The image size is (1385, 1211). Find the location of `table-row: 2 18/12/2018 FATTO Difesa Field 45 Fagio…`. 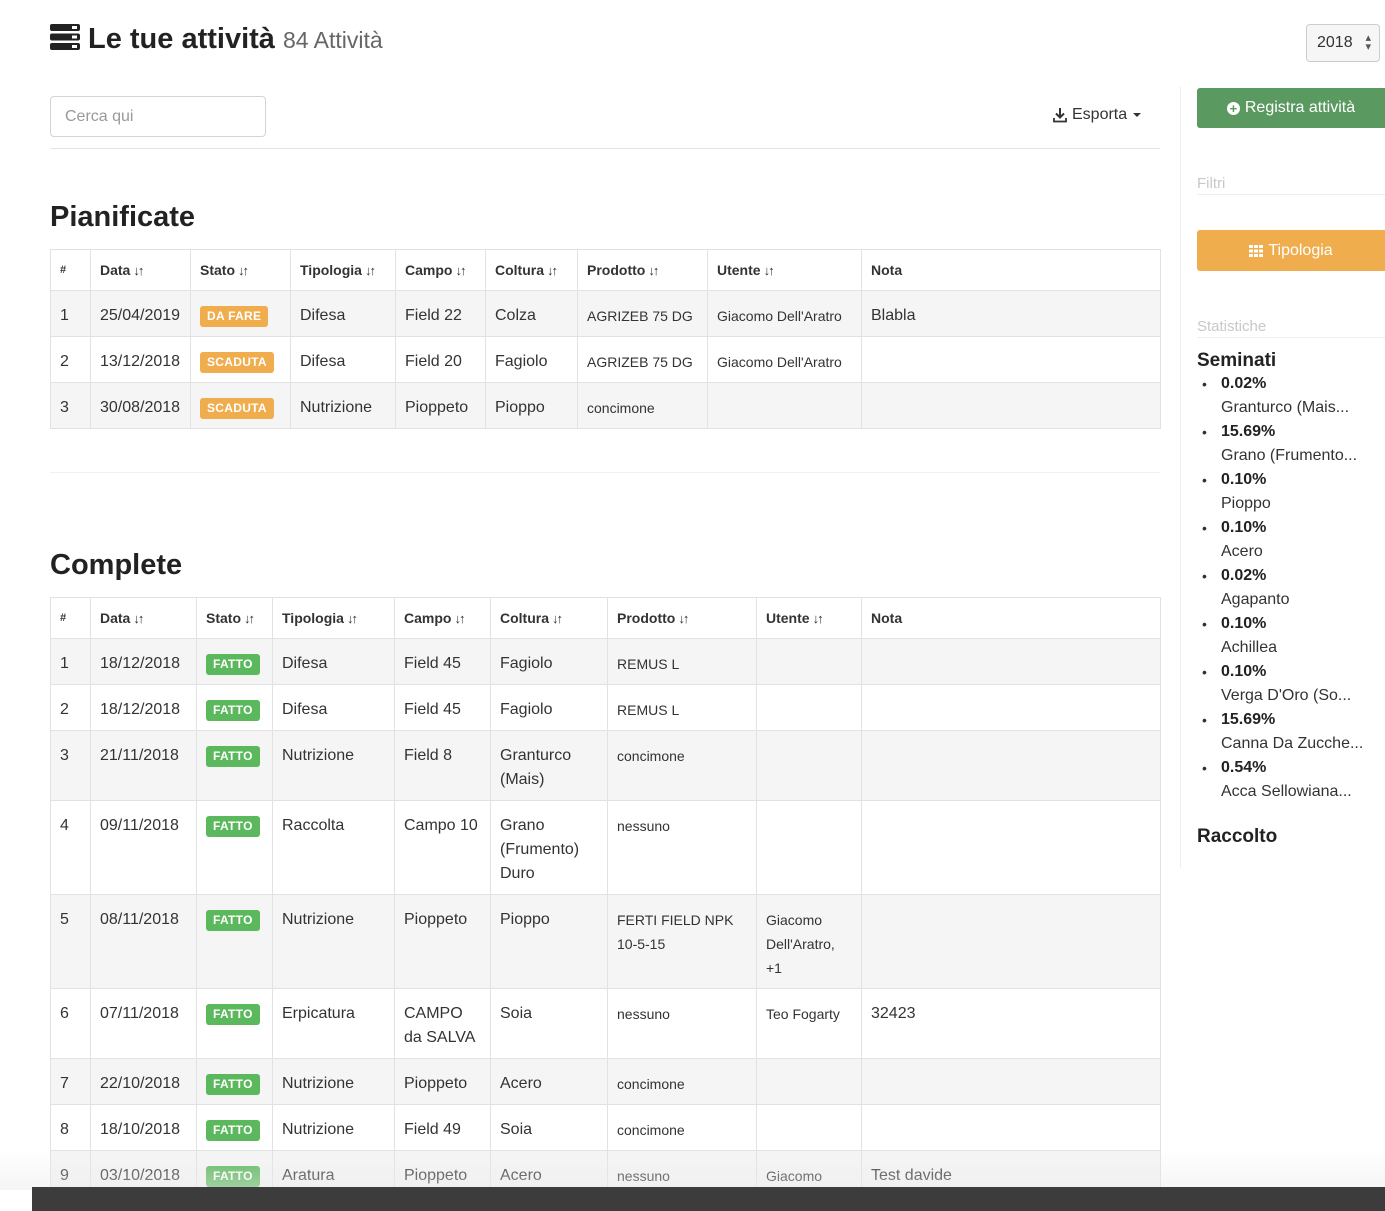

table-row: 2 18/12/2018 FATTO Difesa Field 45 Fagio… is located at coordinates (605, 707).